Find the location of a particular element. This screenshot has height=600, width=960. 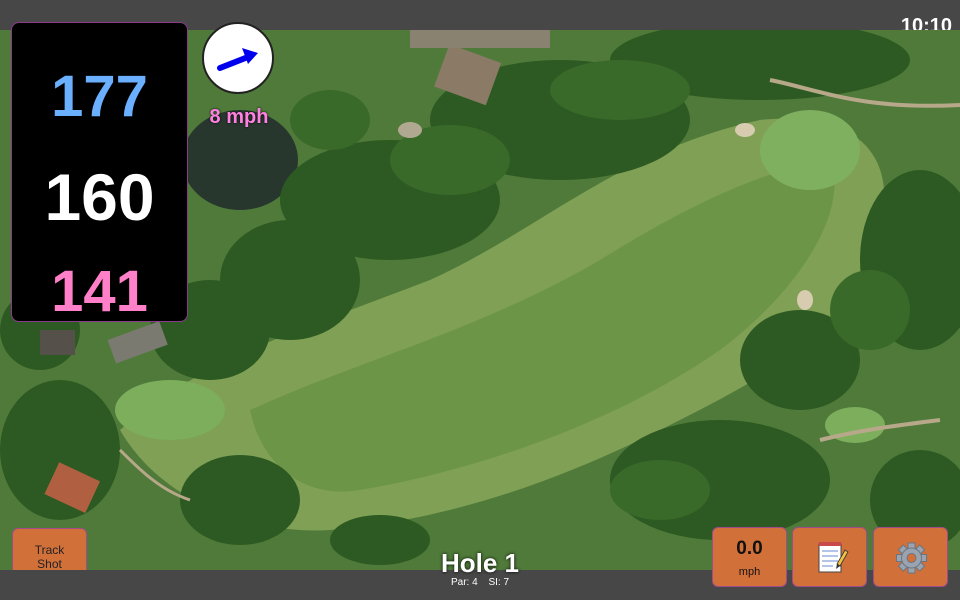

speed-button: 0.0 mph is located at coordinates (749, 557).